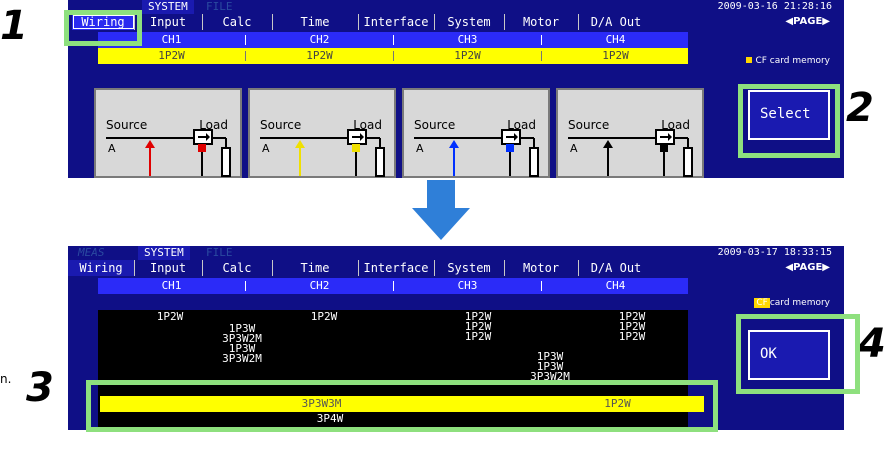 This screenshot has width=884, height=452. What do you see at coordinates (319, 56) in the screenshot?
I see `wiring-ch2: 1P2W` at bounding box center [319, 56].